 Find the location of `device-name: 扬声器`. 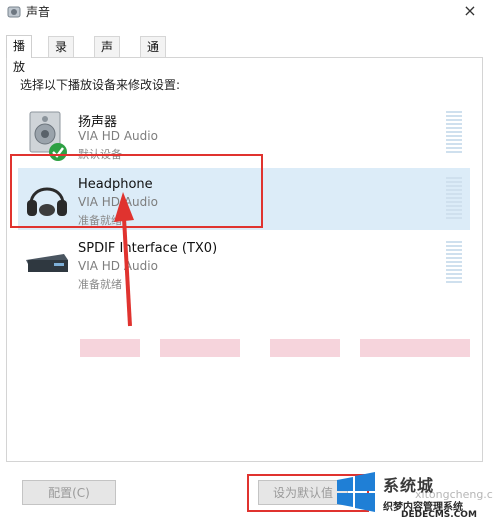

device-name: 扬声器 is located at coordinates (98, 122).